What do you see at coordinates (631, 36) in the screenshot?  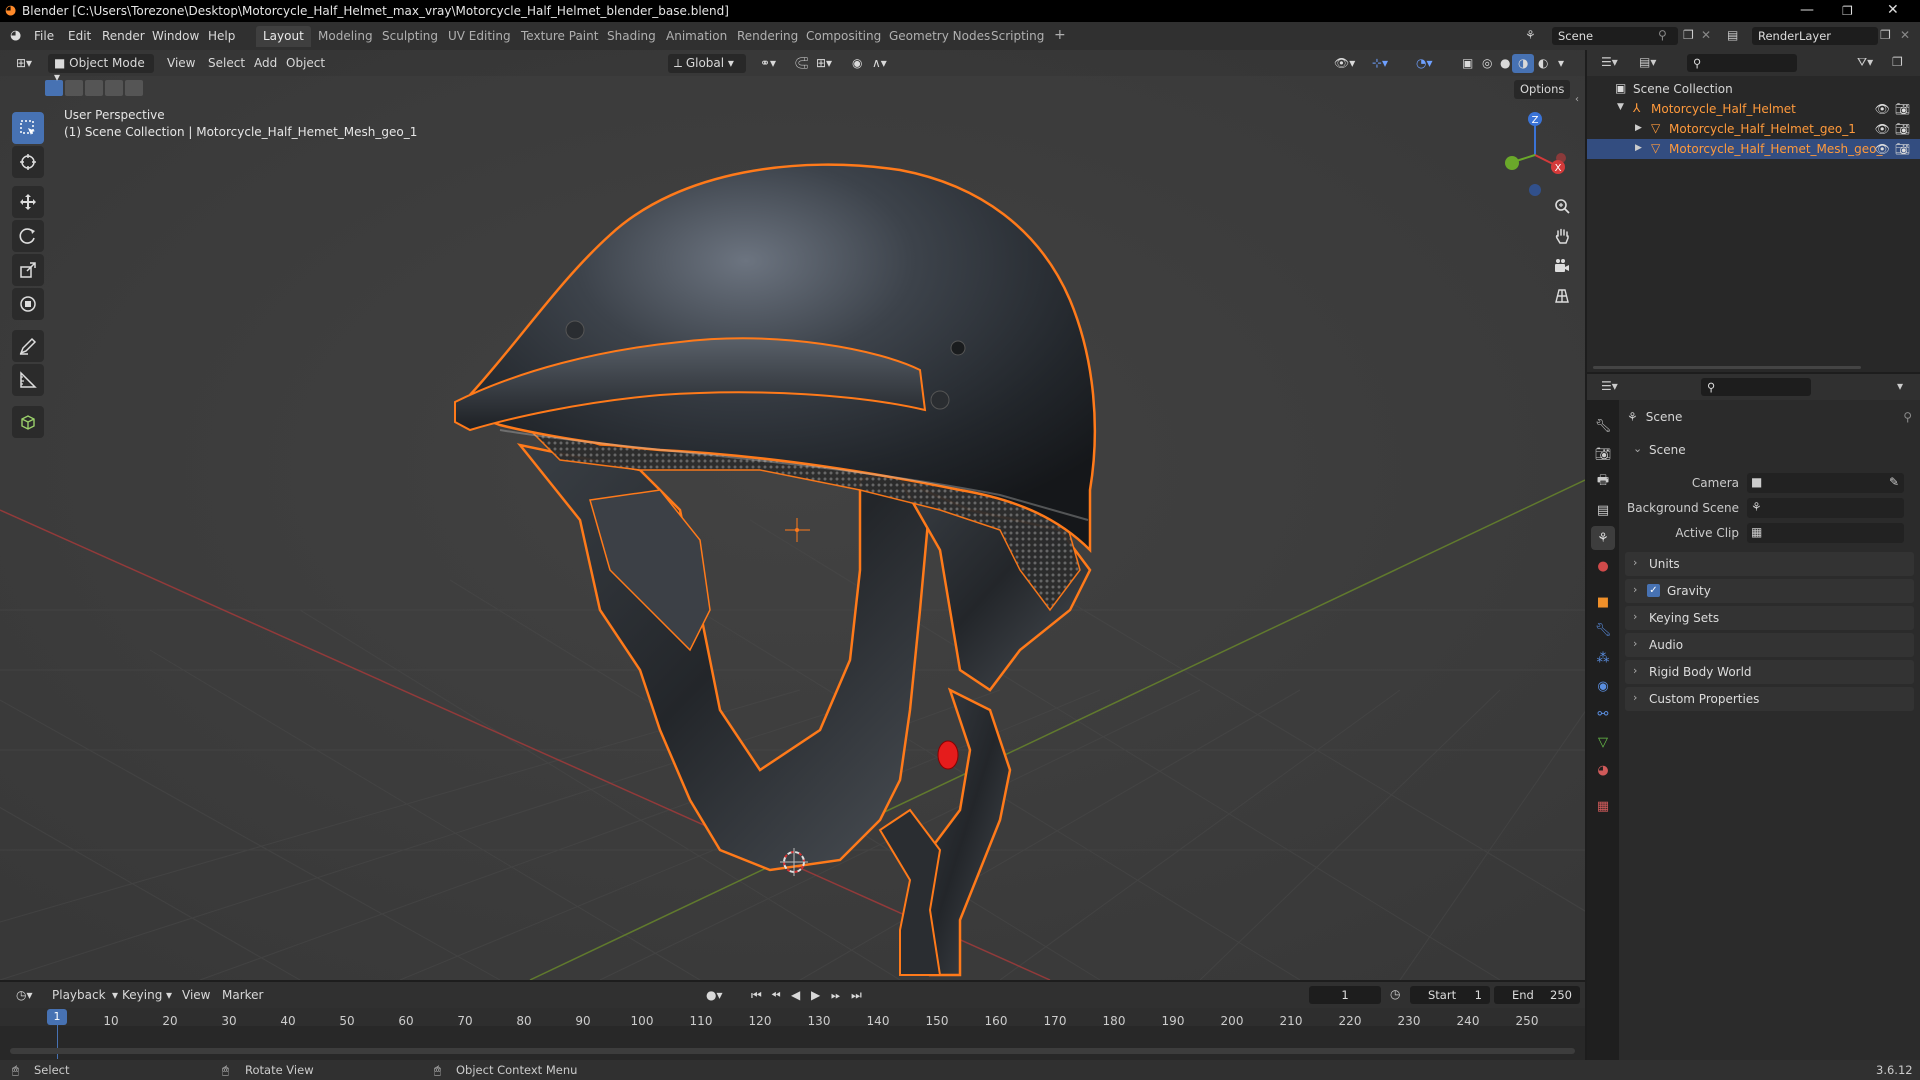 I see `tab-shading: Shading` at bounding box center [631, 36].